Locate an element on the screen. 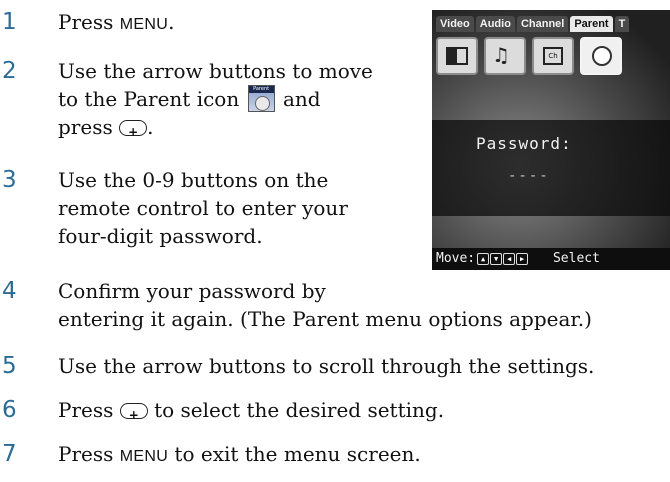  parent-icon-label: Parent is located at coordinates (261, 89).